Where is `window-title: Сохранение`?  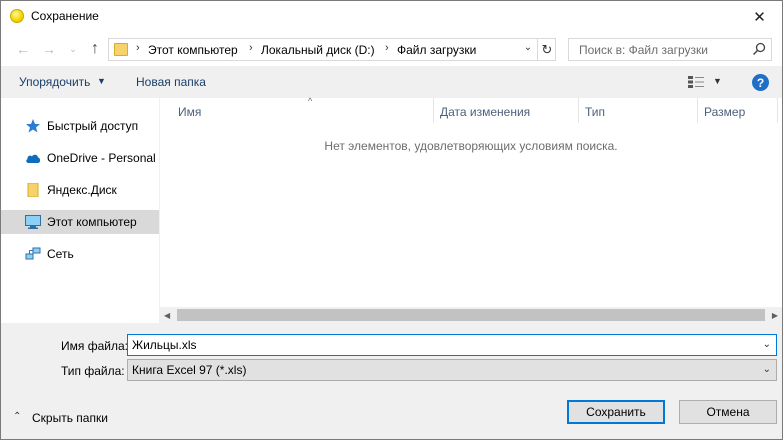 window-title: Сохранение is located at coordinates (65, 16).